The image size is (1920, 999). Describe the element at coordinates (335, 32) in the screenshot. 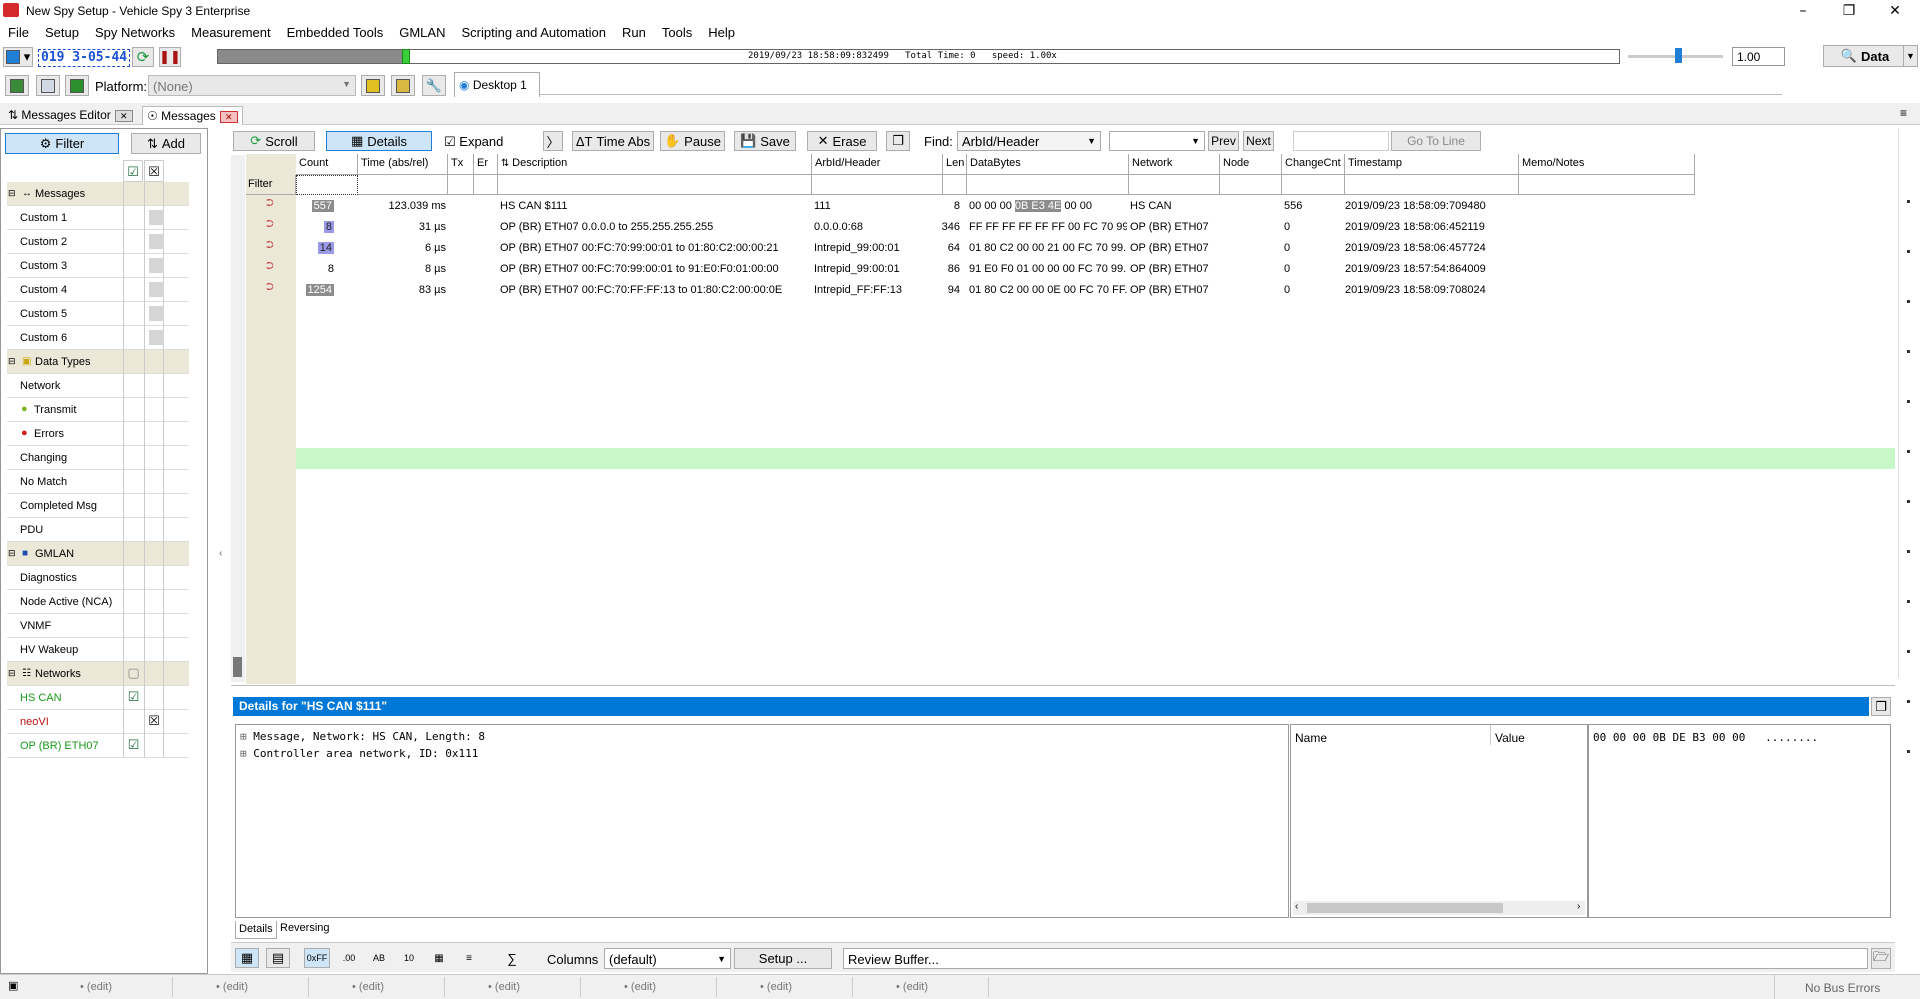

I see `menu-embedded-tools: Embedded Tools` at that location.